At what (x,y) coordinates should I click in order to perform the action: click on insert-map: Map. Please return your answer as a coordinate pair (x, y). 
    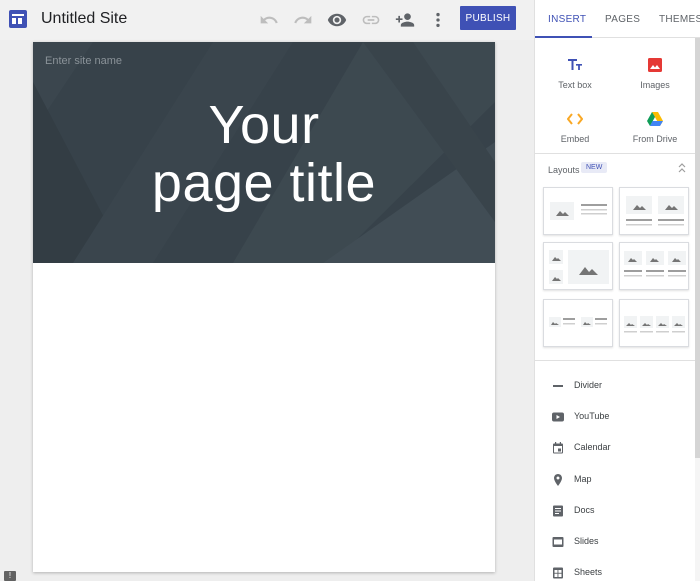
    Looking at the image, I should click on (617, 480).